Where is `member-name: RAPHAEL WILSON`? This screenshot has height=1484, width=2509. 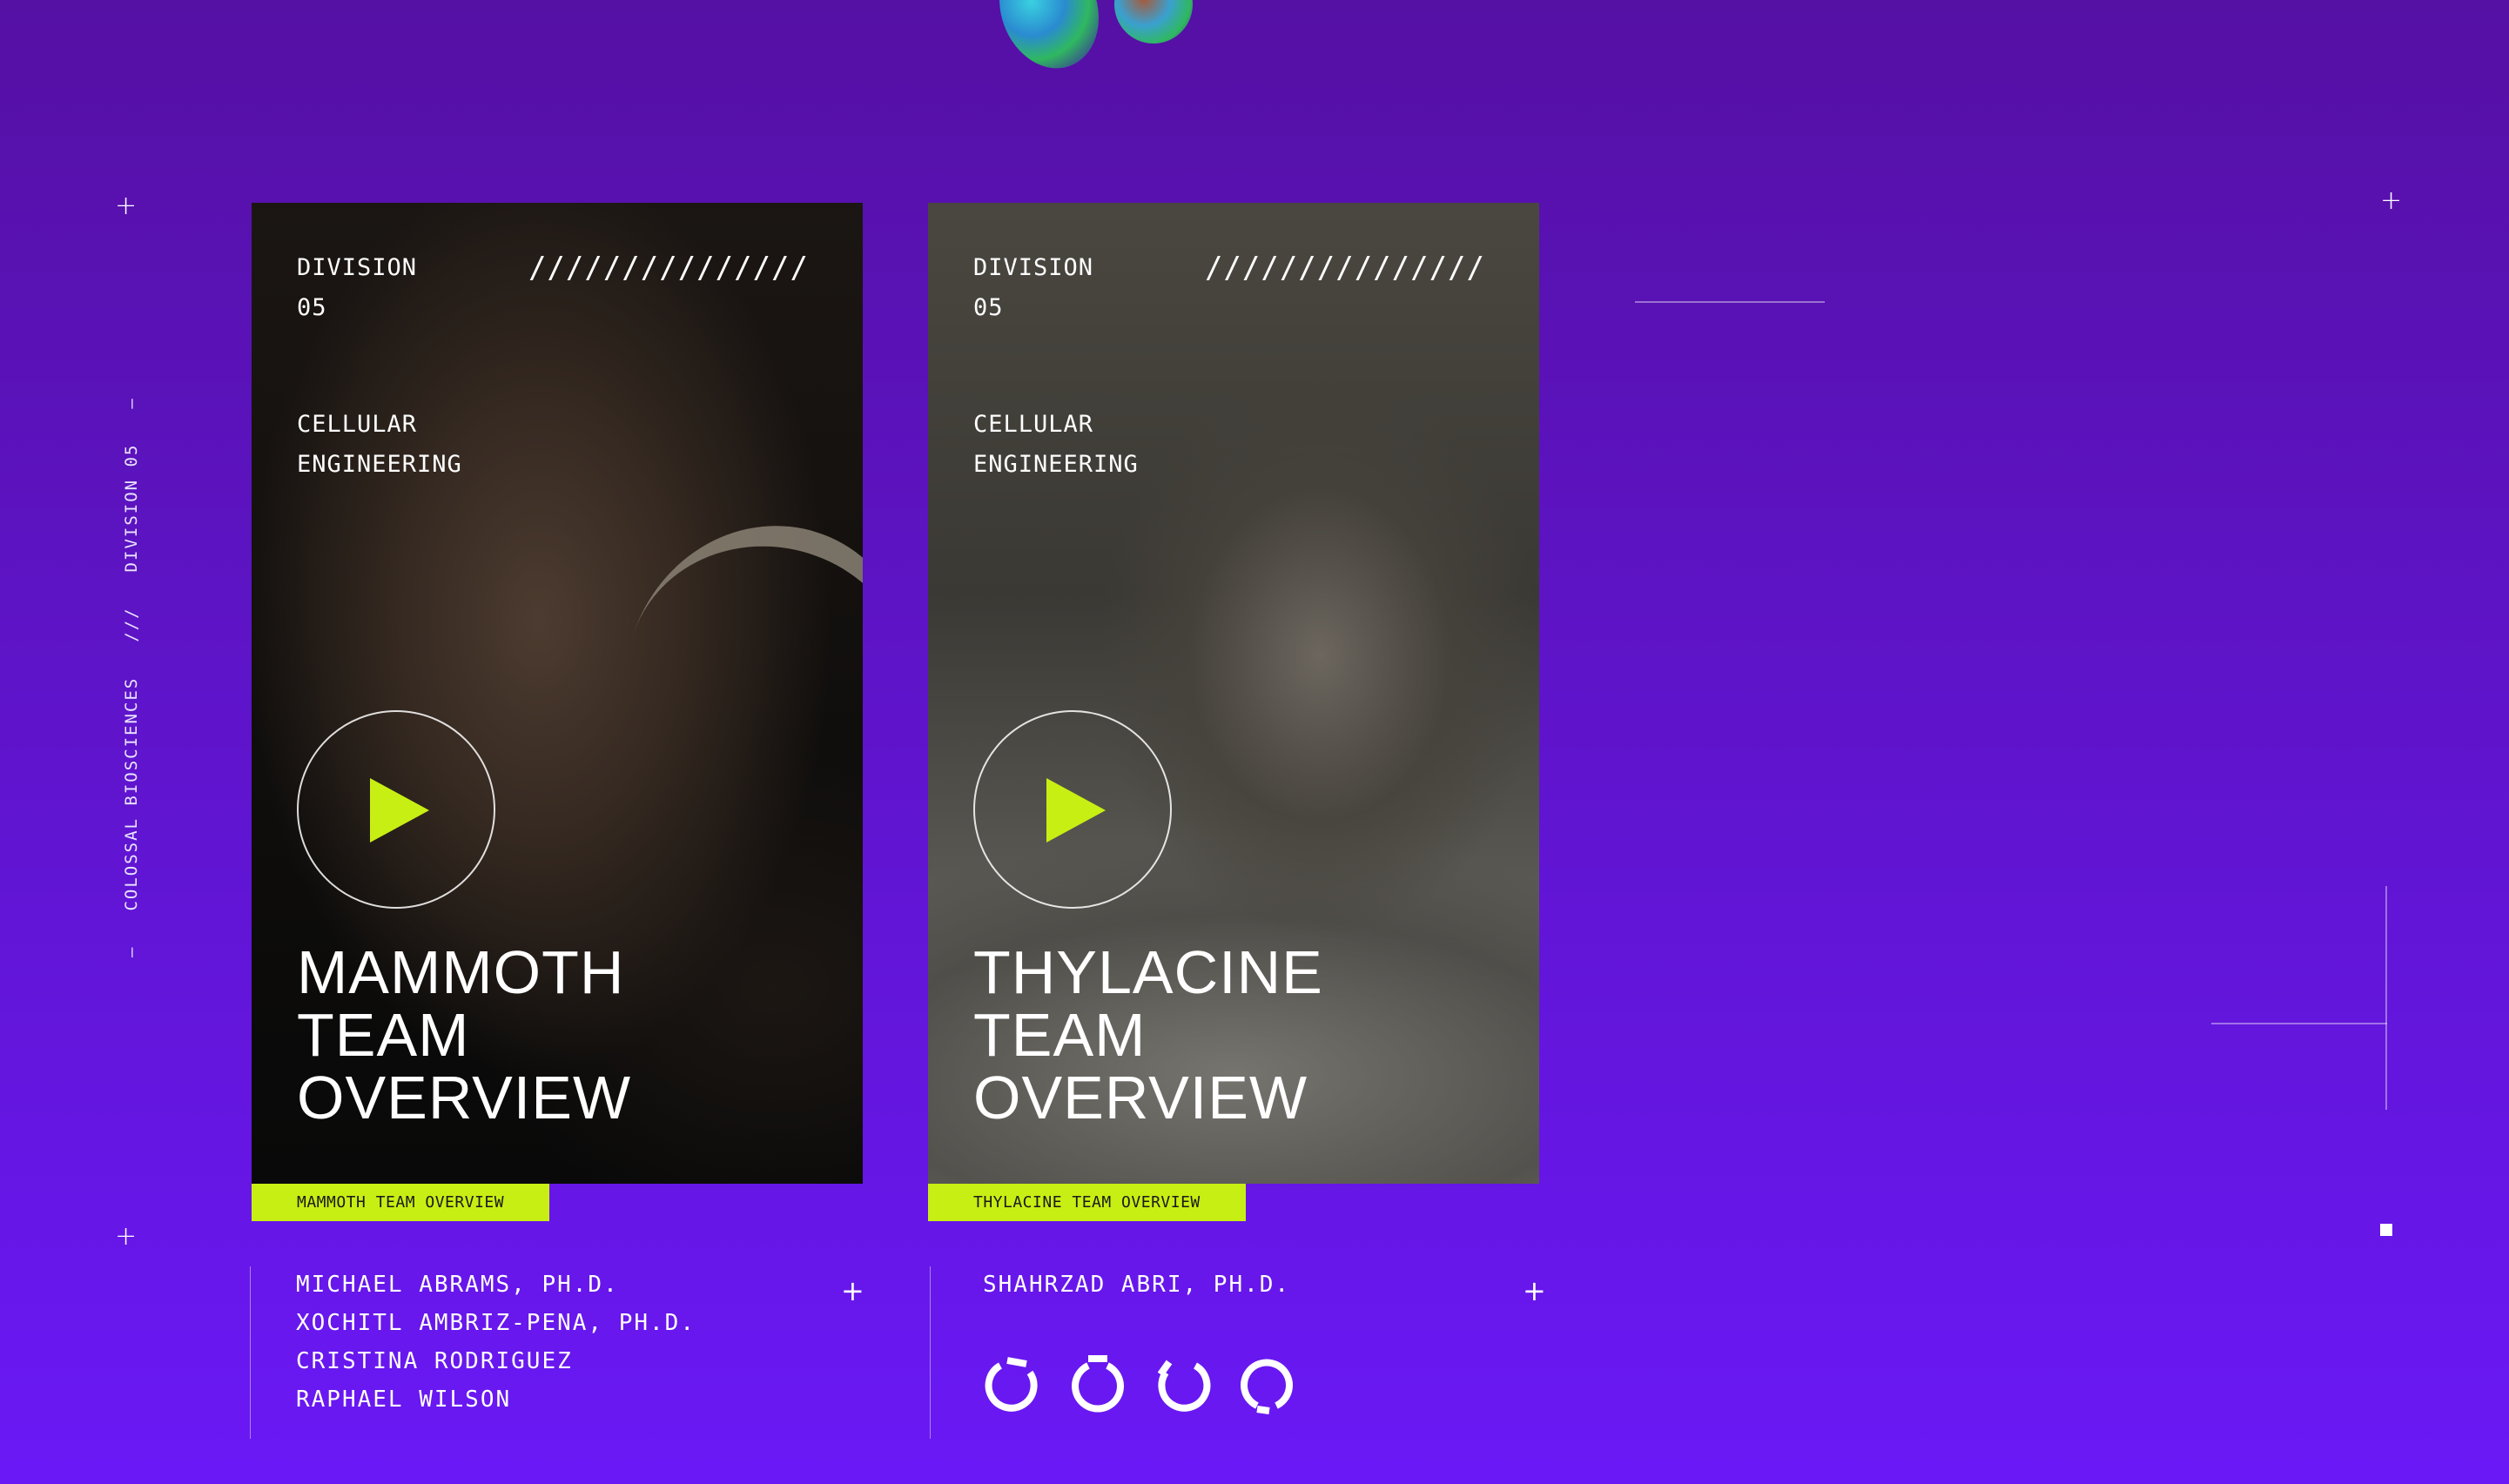 member-name: RAPHAEL WILSON is located at coordinates (404, 1400).